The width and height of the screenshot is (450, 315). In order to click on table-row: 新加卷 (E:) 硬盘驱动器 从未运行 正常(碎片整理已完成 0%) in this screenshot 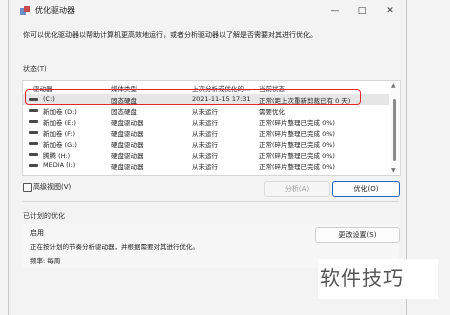, I will do `click(206, 121)`.